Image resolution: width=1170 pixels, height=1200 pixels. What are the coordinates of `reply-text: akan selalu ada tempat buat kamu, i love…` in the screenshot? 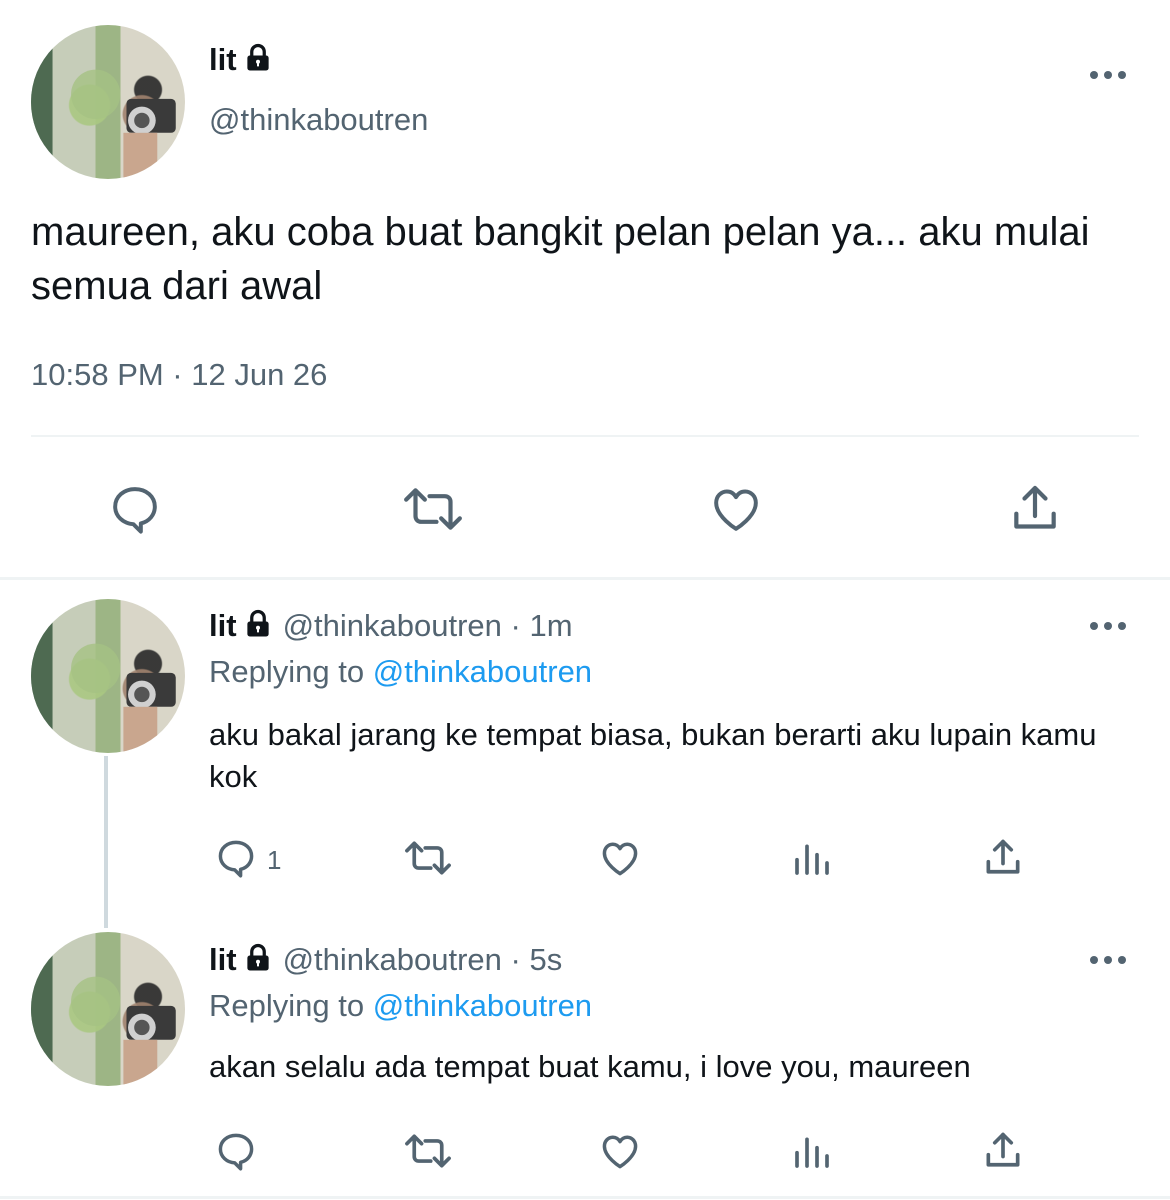 It's located at (590, 1066).